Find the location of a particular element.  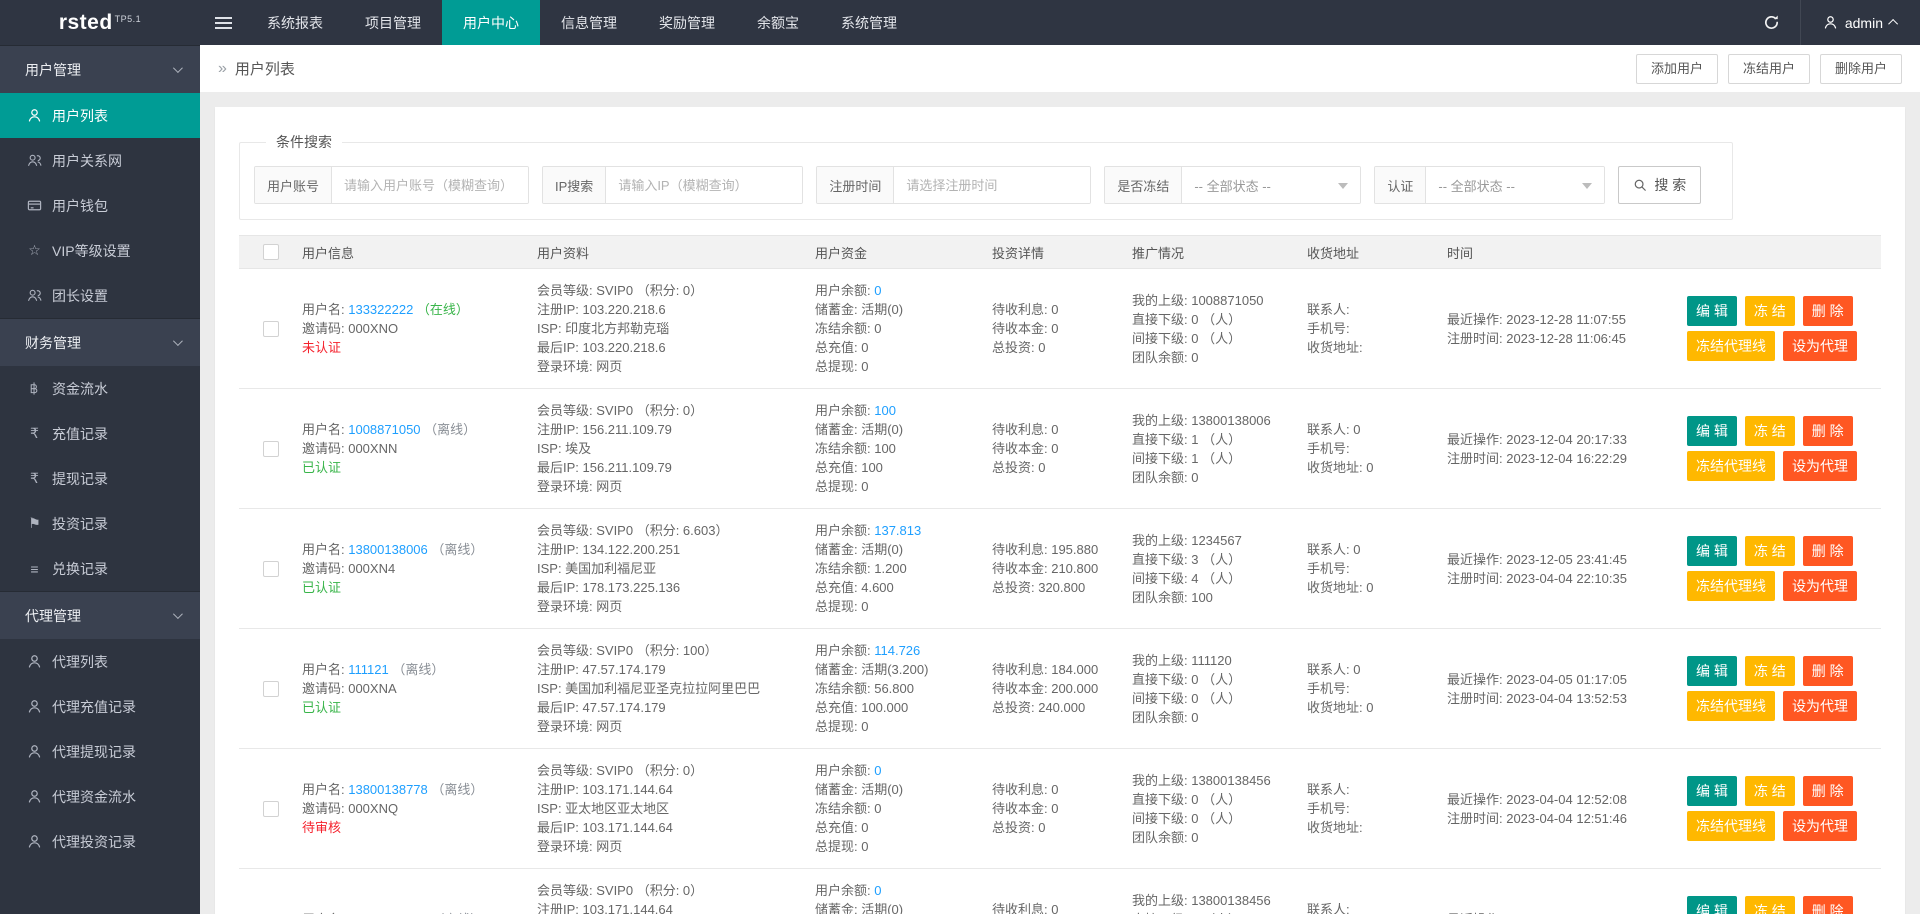

user-icon is located at coordinates (34, 841).